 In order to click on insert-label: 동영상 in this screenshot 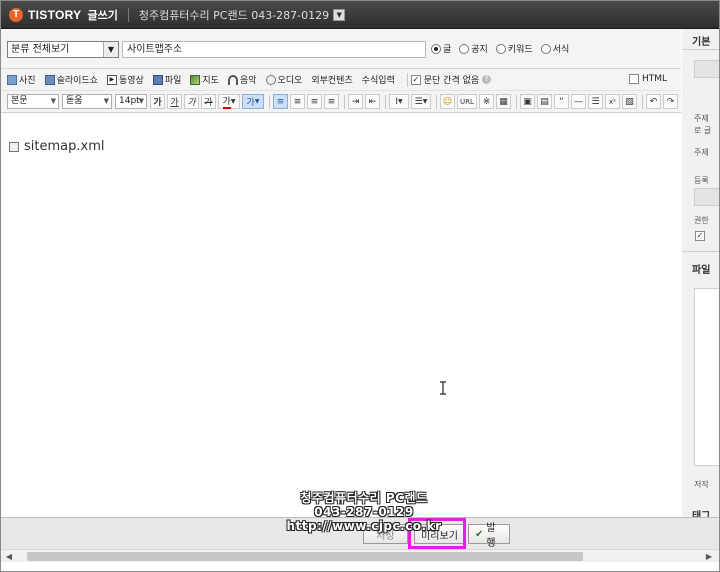, I will do `click(131, 81)`.